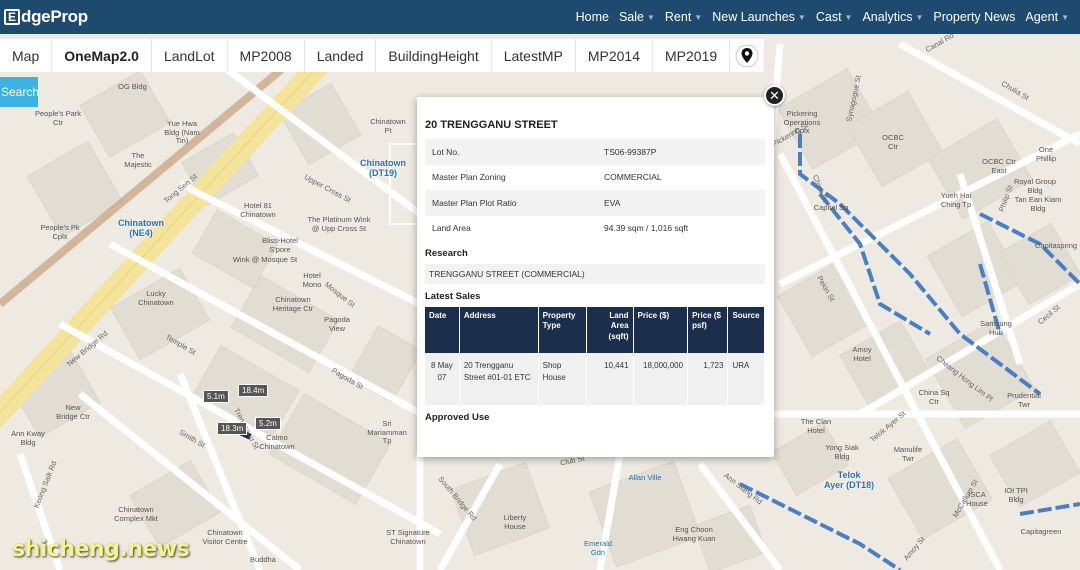 This screenshot has height=570, width=1080. Describe the element at coordinates (102, 55) in the screenshot. I see `tab-onemap2: OneMap2.0` at that location.